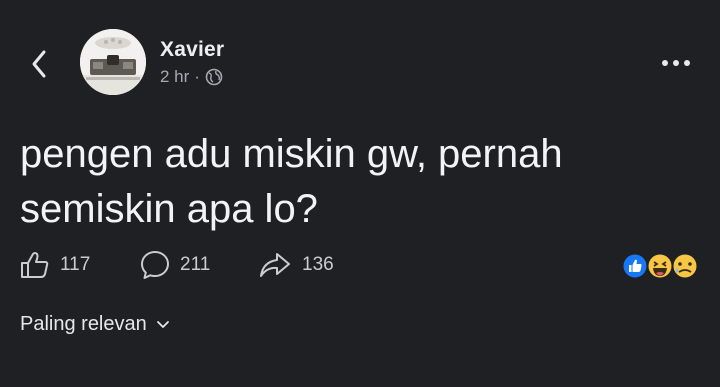 The width and height of the screenshot is (720, 387). Describe the element at coordinates (83, 324) in the screenshot. I see `sort-label: Paling relevan` at that location.